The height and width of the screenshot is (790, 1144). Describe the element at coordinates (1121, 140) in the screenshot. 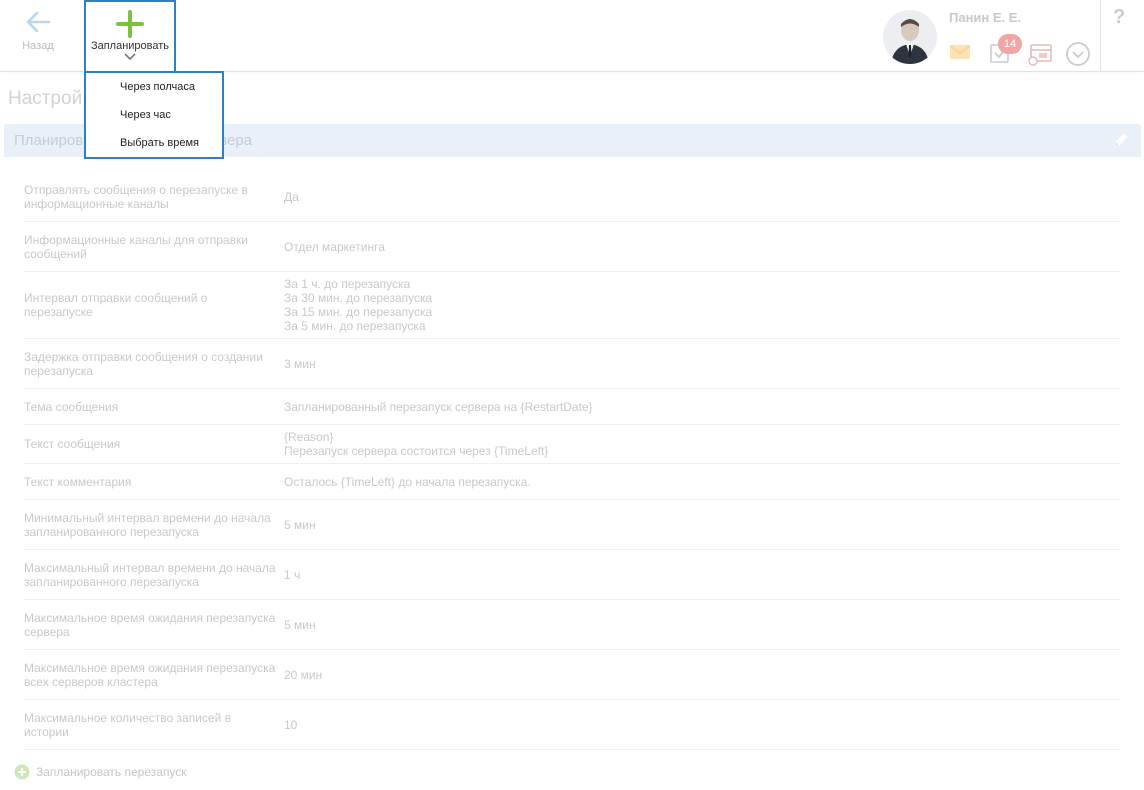

I see `pencil-icon` at that location.